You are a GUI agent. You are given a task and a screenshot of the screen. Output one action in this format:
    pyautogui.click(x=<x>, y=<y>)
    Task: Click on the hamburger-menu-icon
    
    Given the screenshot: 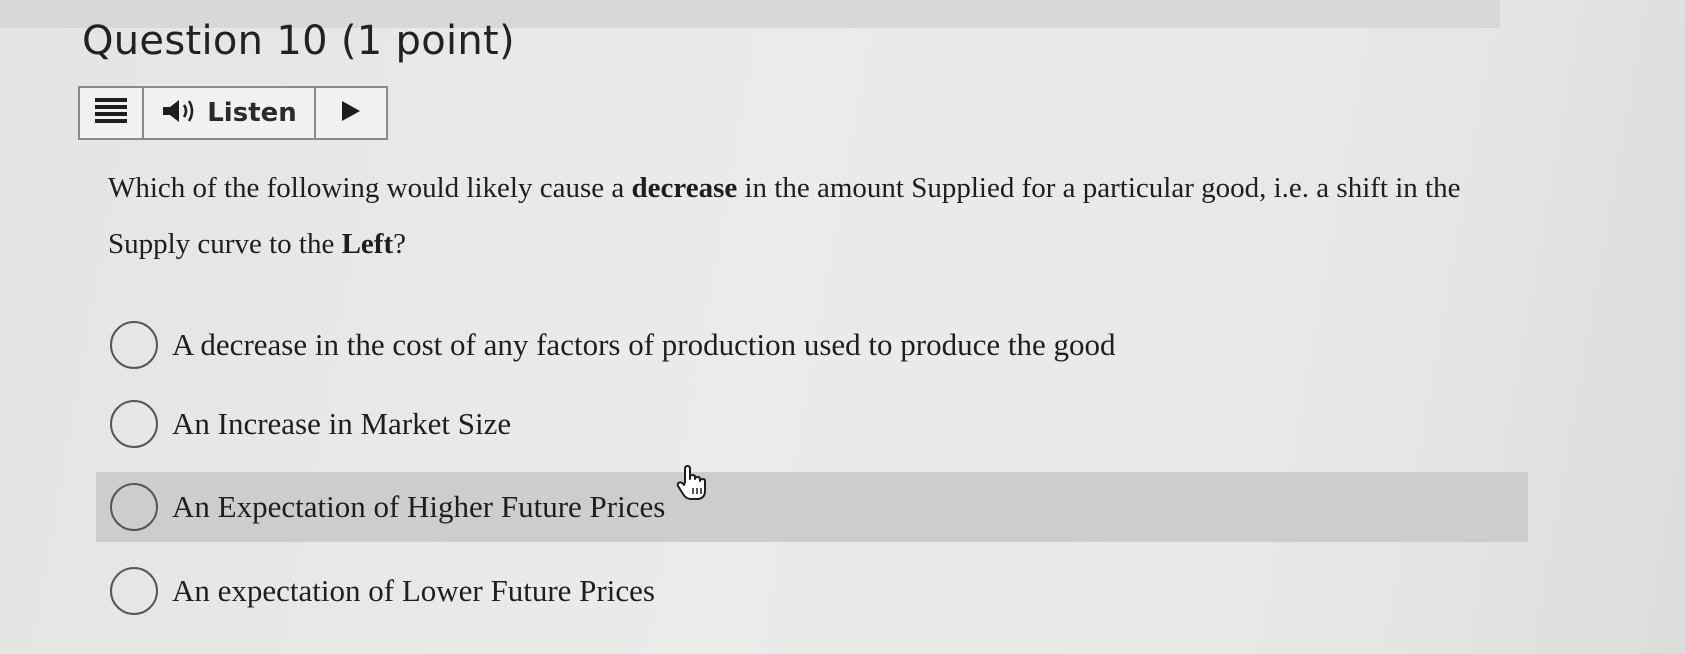 What is the action you would take?
    pyautogui.click(x=111, y=113)
    